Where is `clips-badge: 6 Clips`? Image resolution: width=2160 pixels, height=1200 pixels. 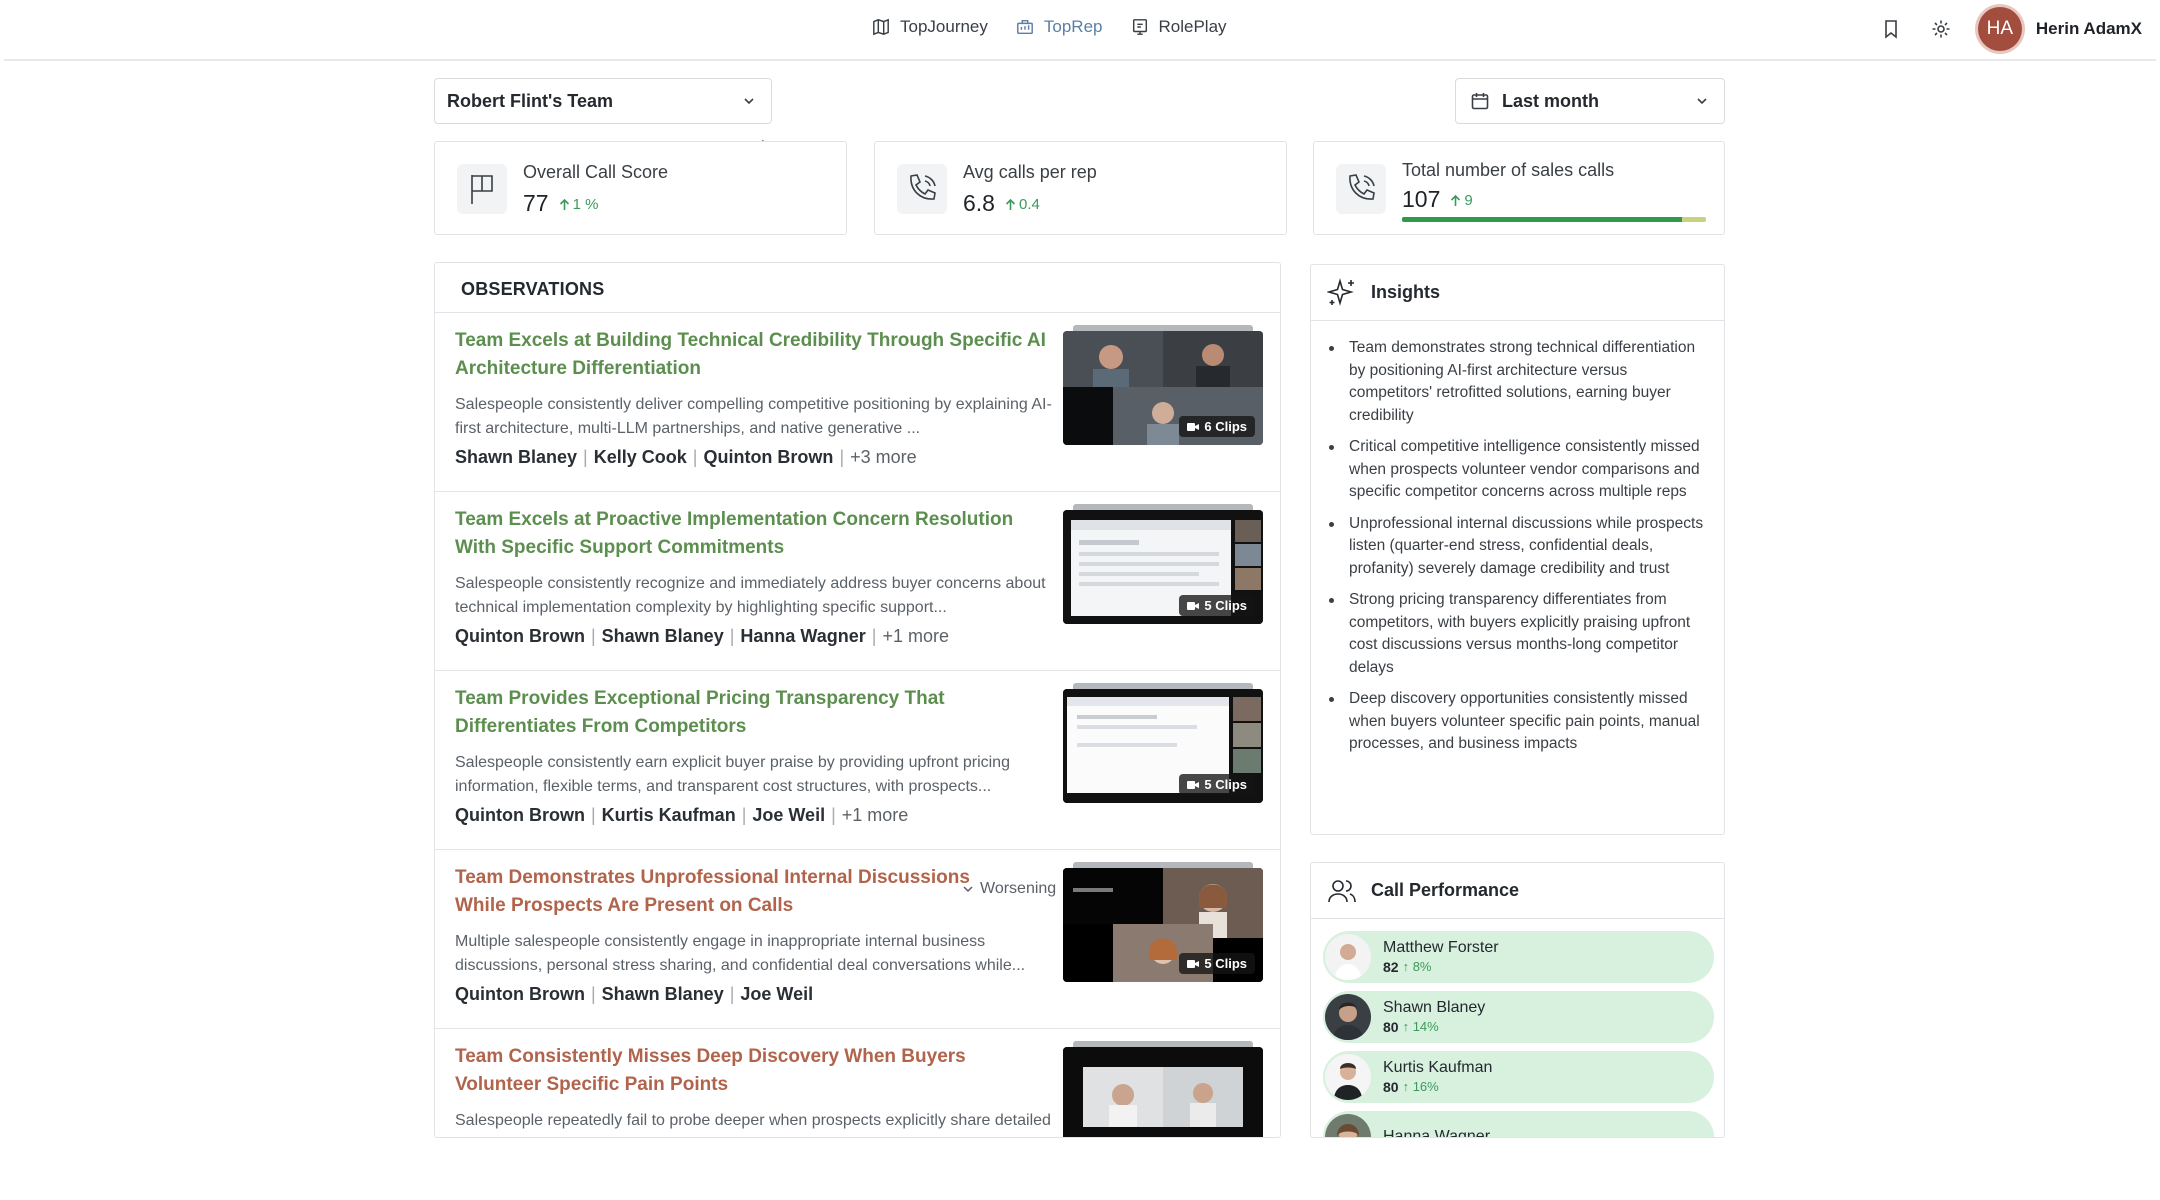 clips-badge: 6 Clips is located at coordinates (1217, 426).